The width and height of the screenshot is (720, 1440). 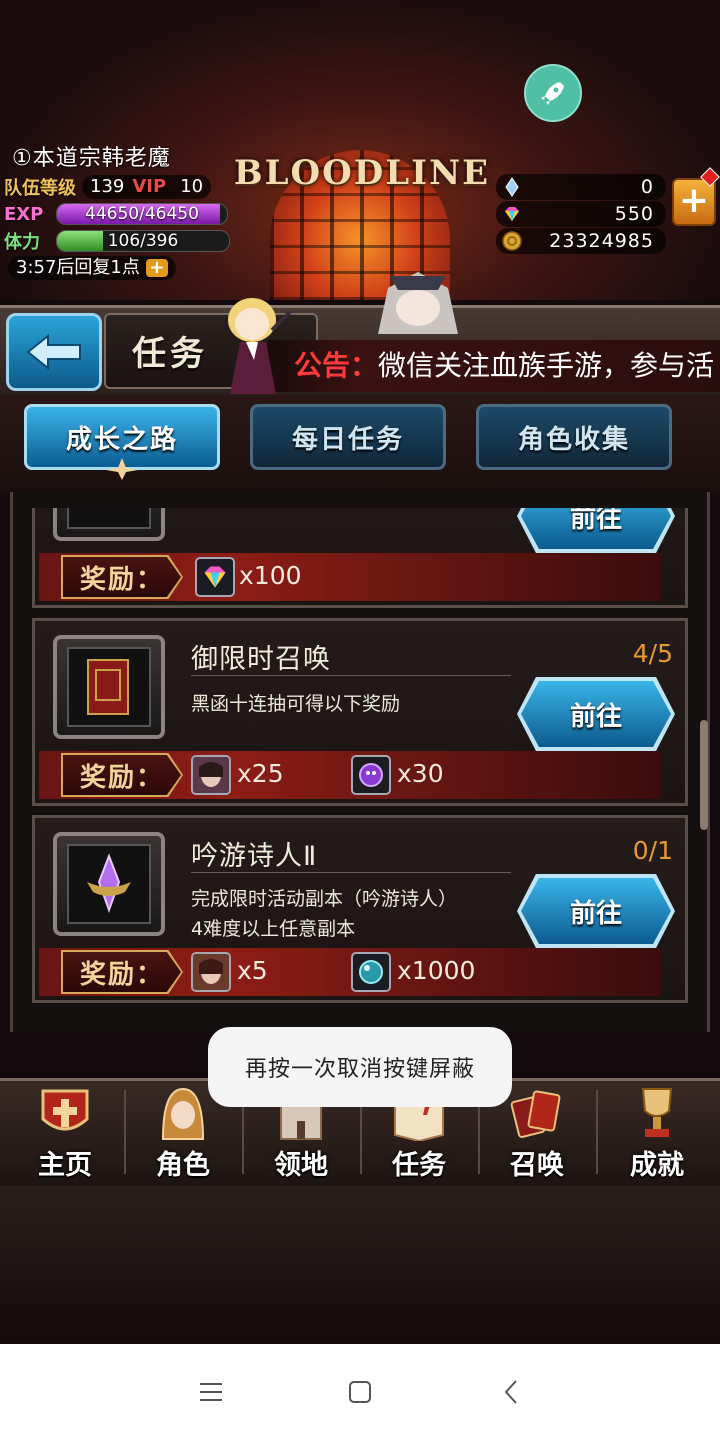 I want to click on nav-label: 角色, so click(x=183, y=1165).